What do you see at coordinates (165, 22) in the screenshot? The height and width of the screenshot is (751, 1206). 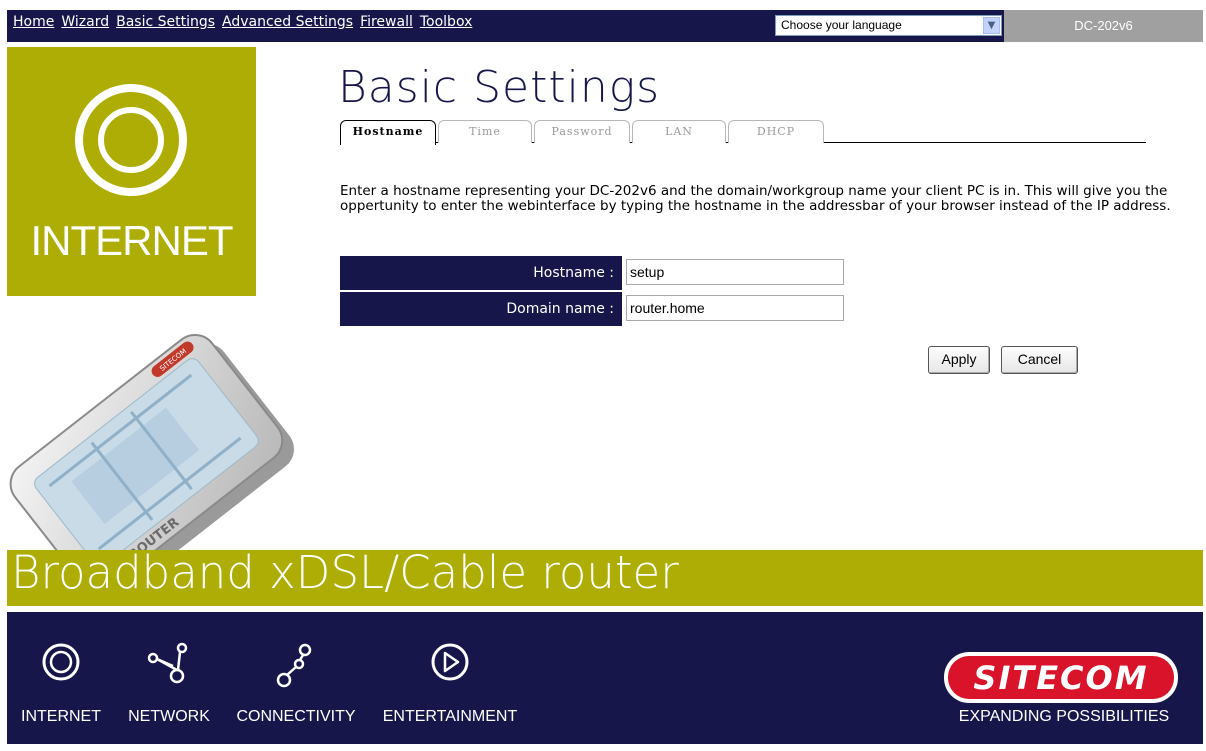 I see `nav-link-basic-settings: Basic Settings` at bounding box center [165, 22].